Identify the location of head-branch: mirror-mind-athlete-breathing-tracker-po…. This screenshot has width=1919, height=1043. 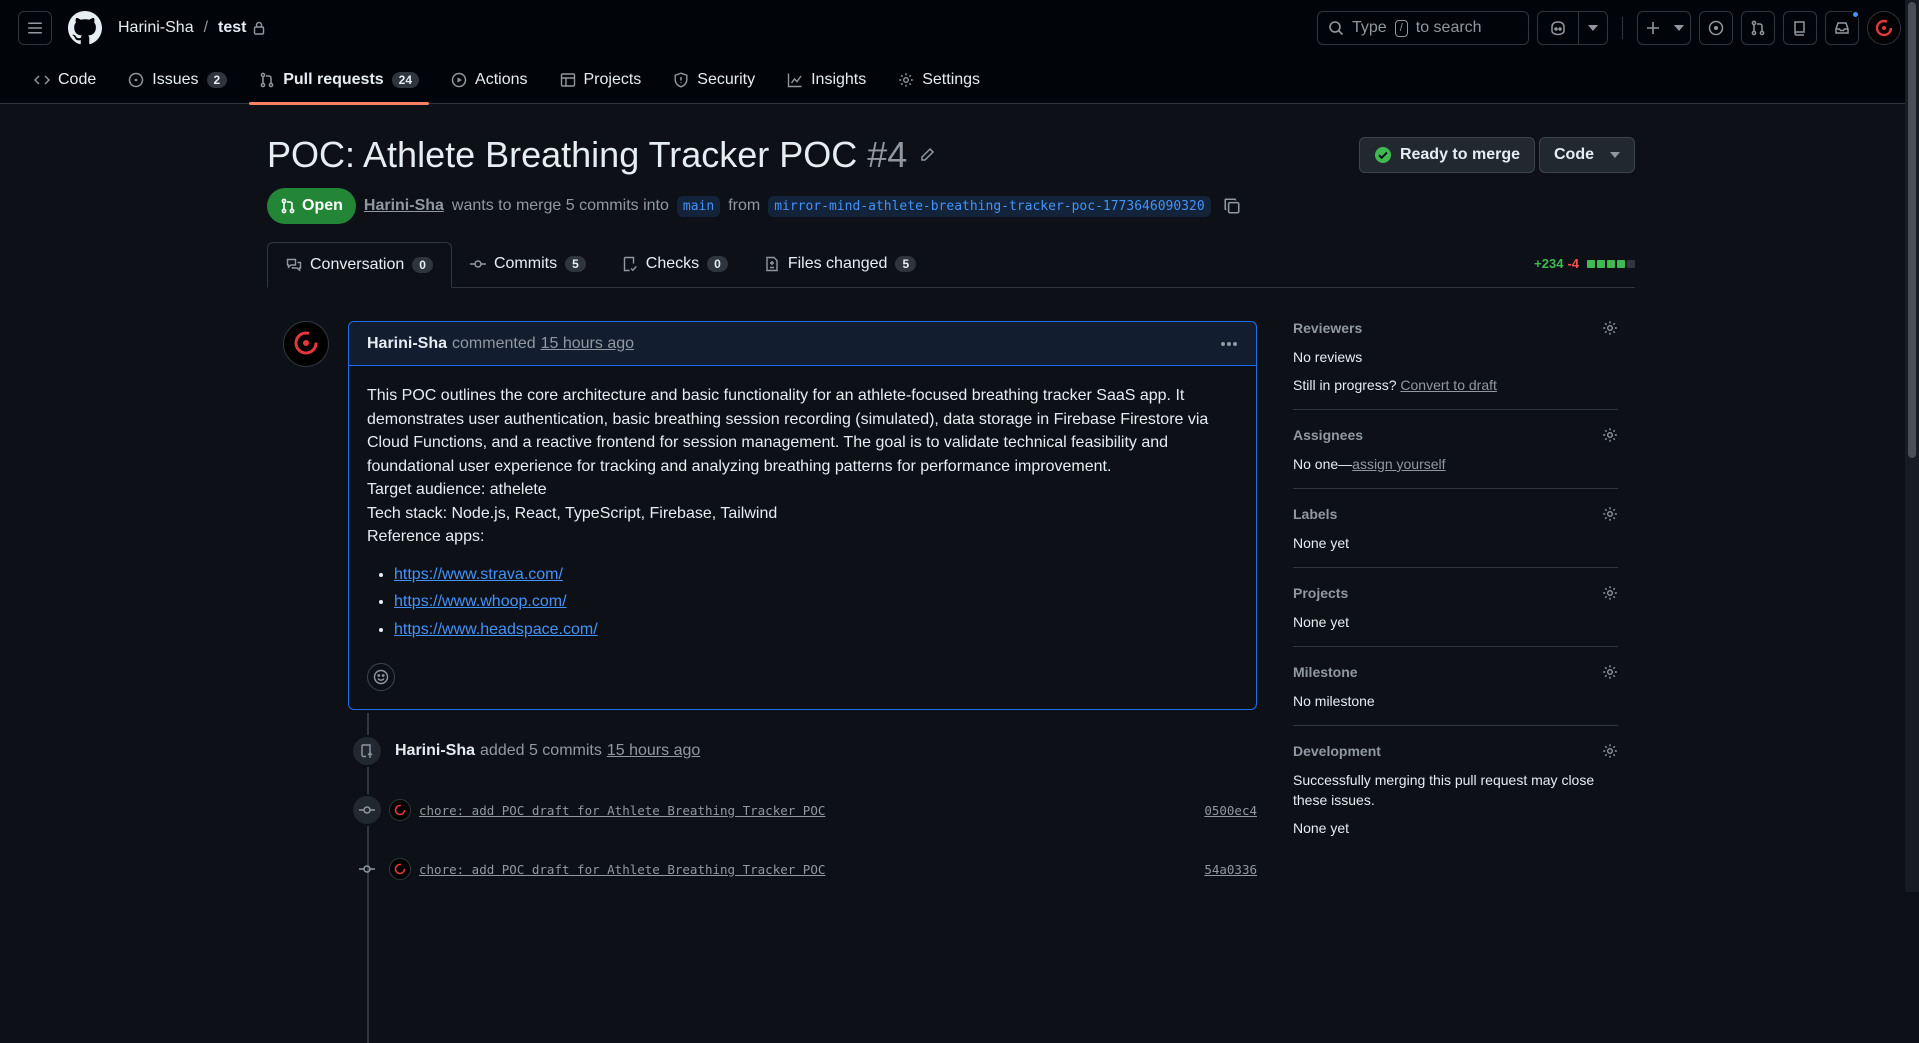
(989, 206).